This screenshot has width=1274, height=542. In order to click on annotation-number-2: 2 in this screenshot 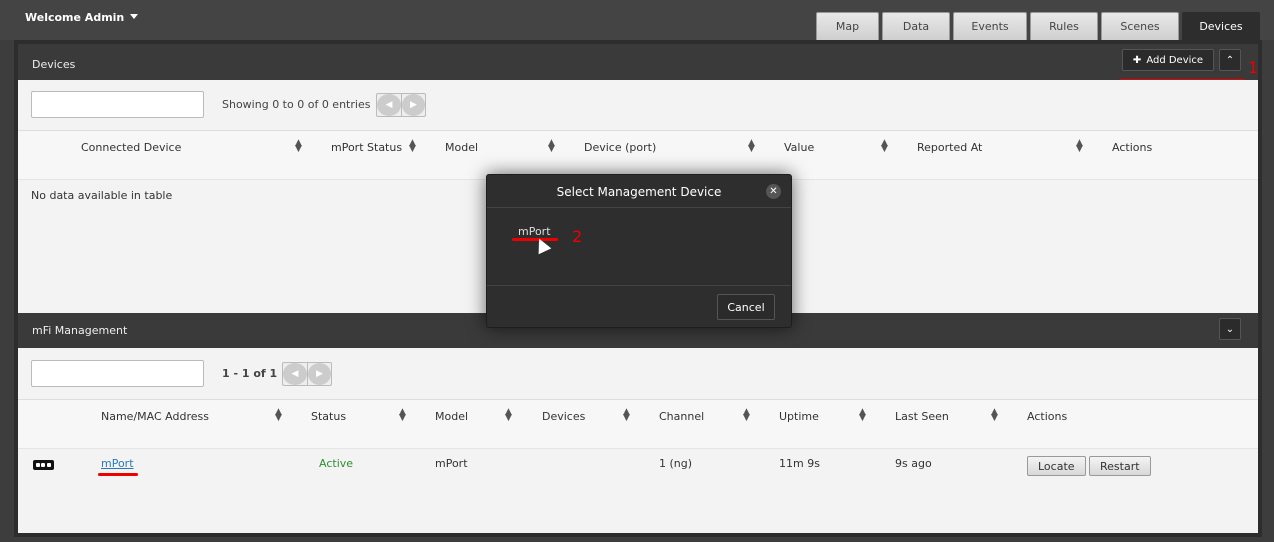, I will do `click(577, 236)`.